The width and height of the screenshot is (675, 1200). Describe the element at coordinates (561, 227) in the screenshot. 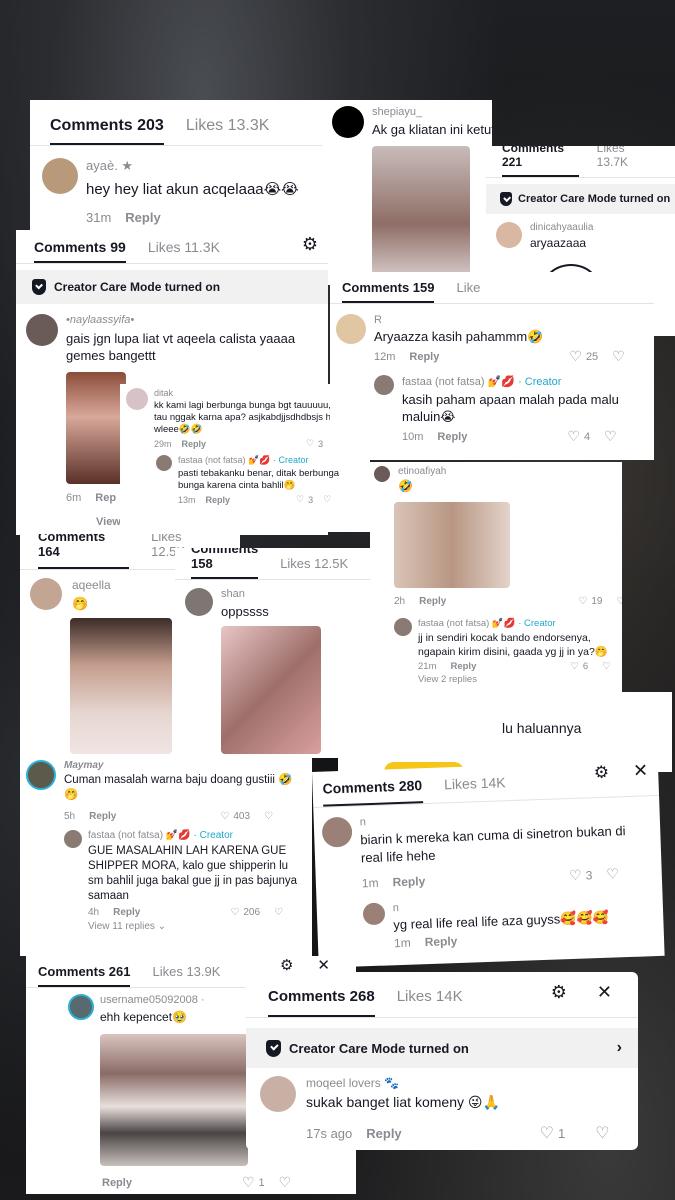

I see `username: dinicahyaaulia` at that location.